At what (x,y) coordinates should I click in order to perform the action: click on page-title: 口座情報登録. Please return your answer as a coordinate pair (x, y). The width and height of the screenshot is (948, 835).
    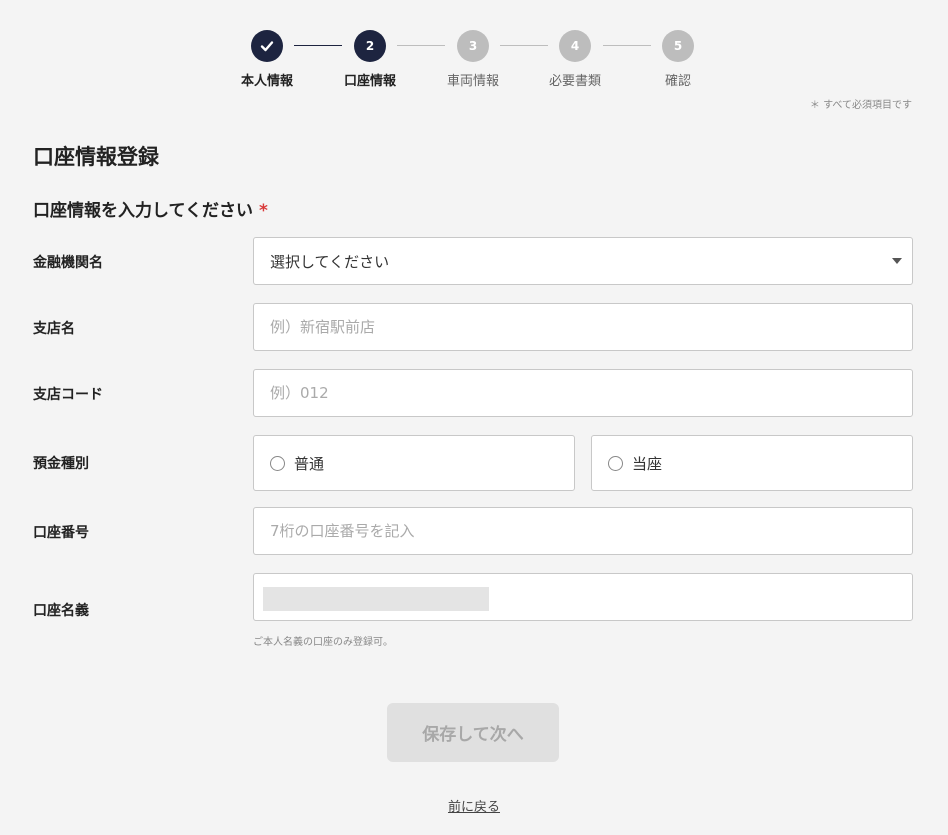
    Looking at the image, I should click on (96, 157).